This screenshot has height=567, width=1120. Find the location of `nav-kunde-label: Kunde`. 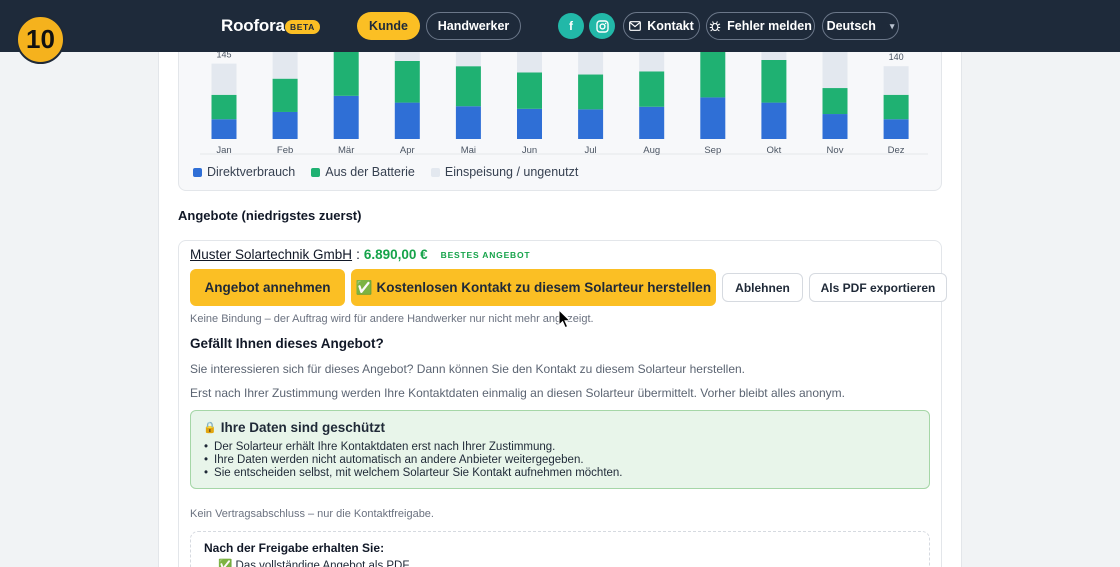

nav-kunde-label: Kunde is located at coordinates (388, 26).